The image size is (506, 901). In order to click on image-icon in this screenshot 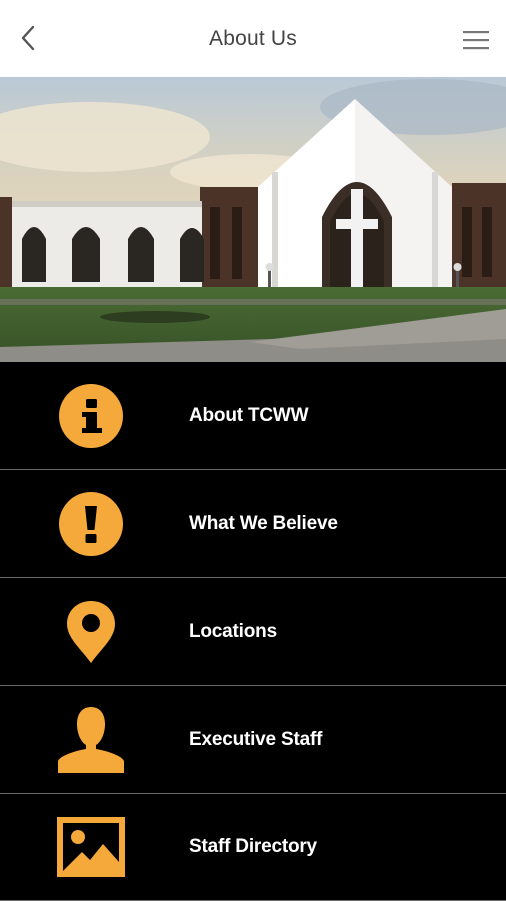, I will do `click(91, 847)`.